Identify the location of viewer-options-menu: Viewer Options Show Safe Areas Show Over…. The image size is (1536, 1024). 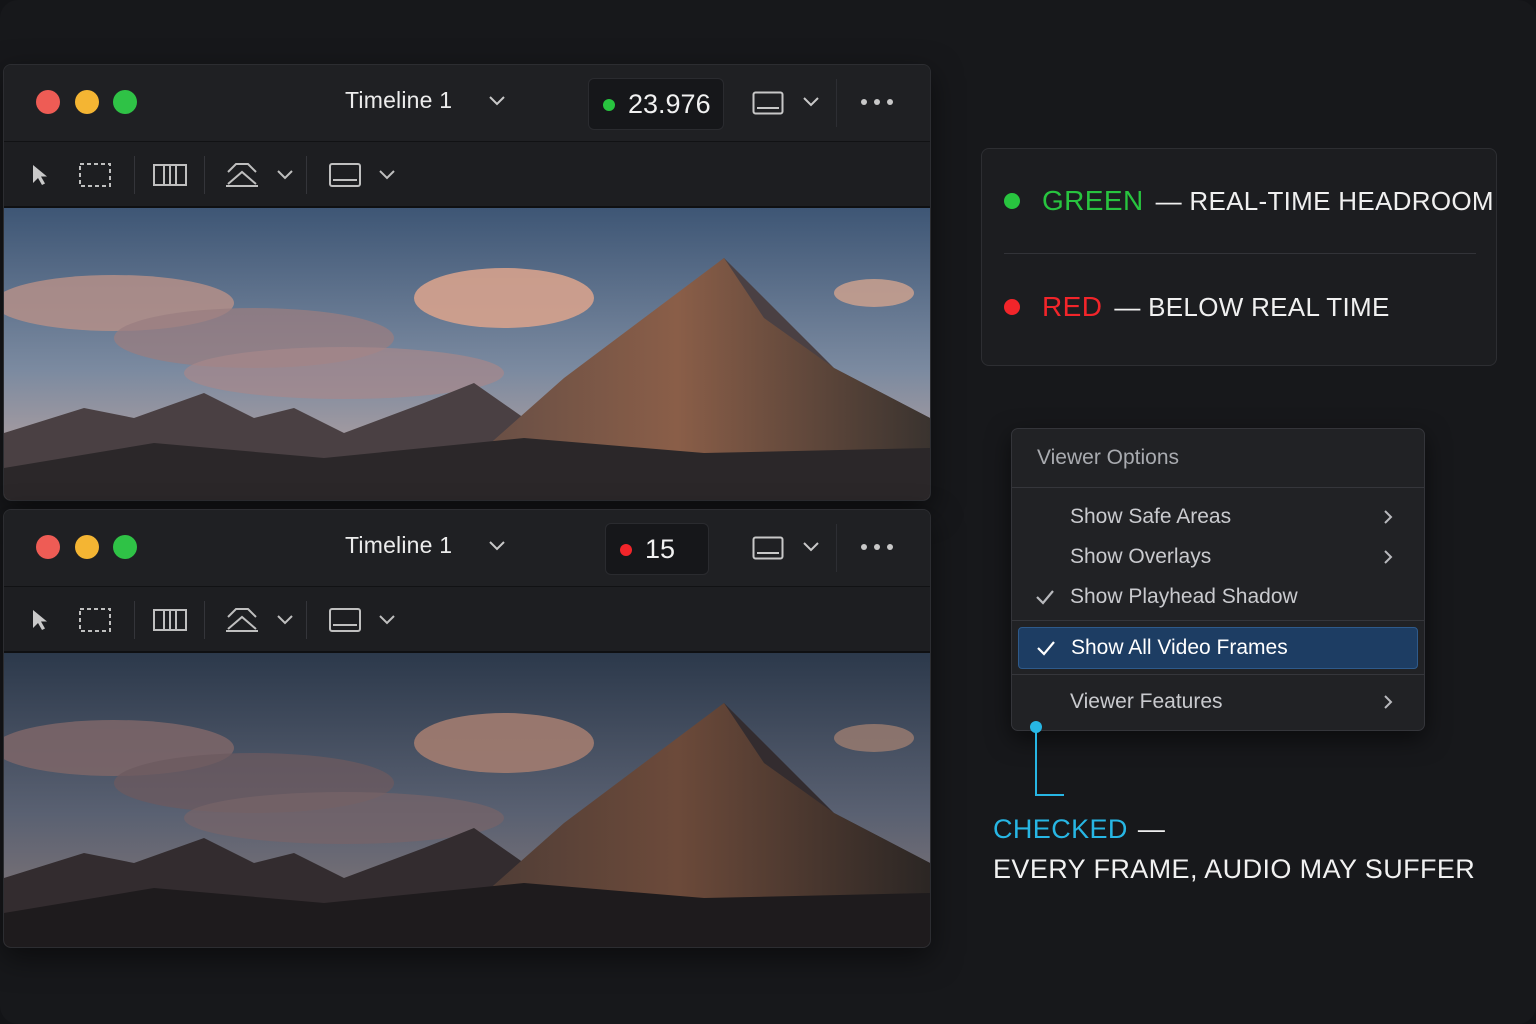
(1218, 579).